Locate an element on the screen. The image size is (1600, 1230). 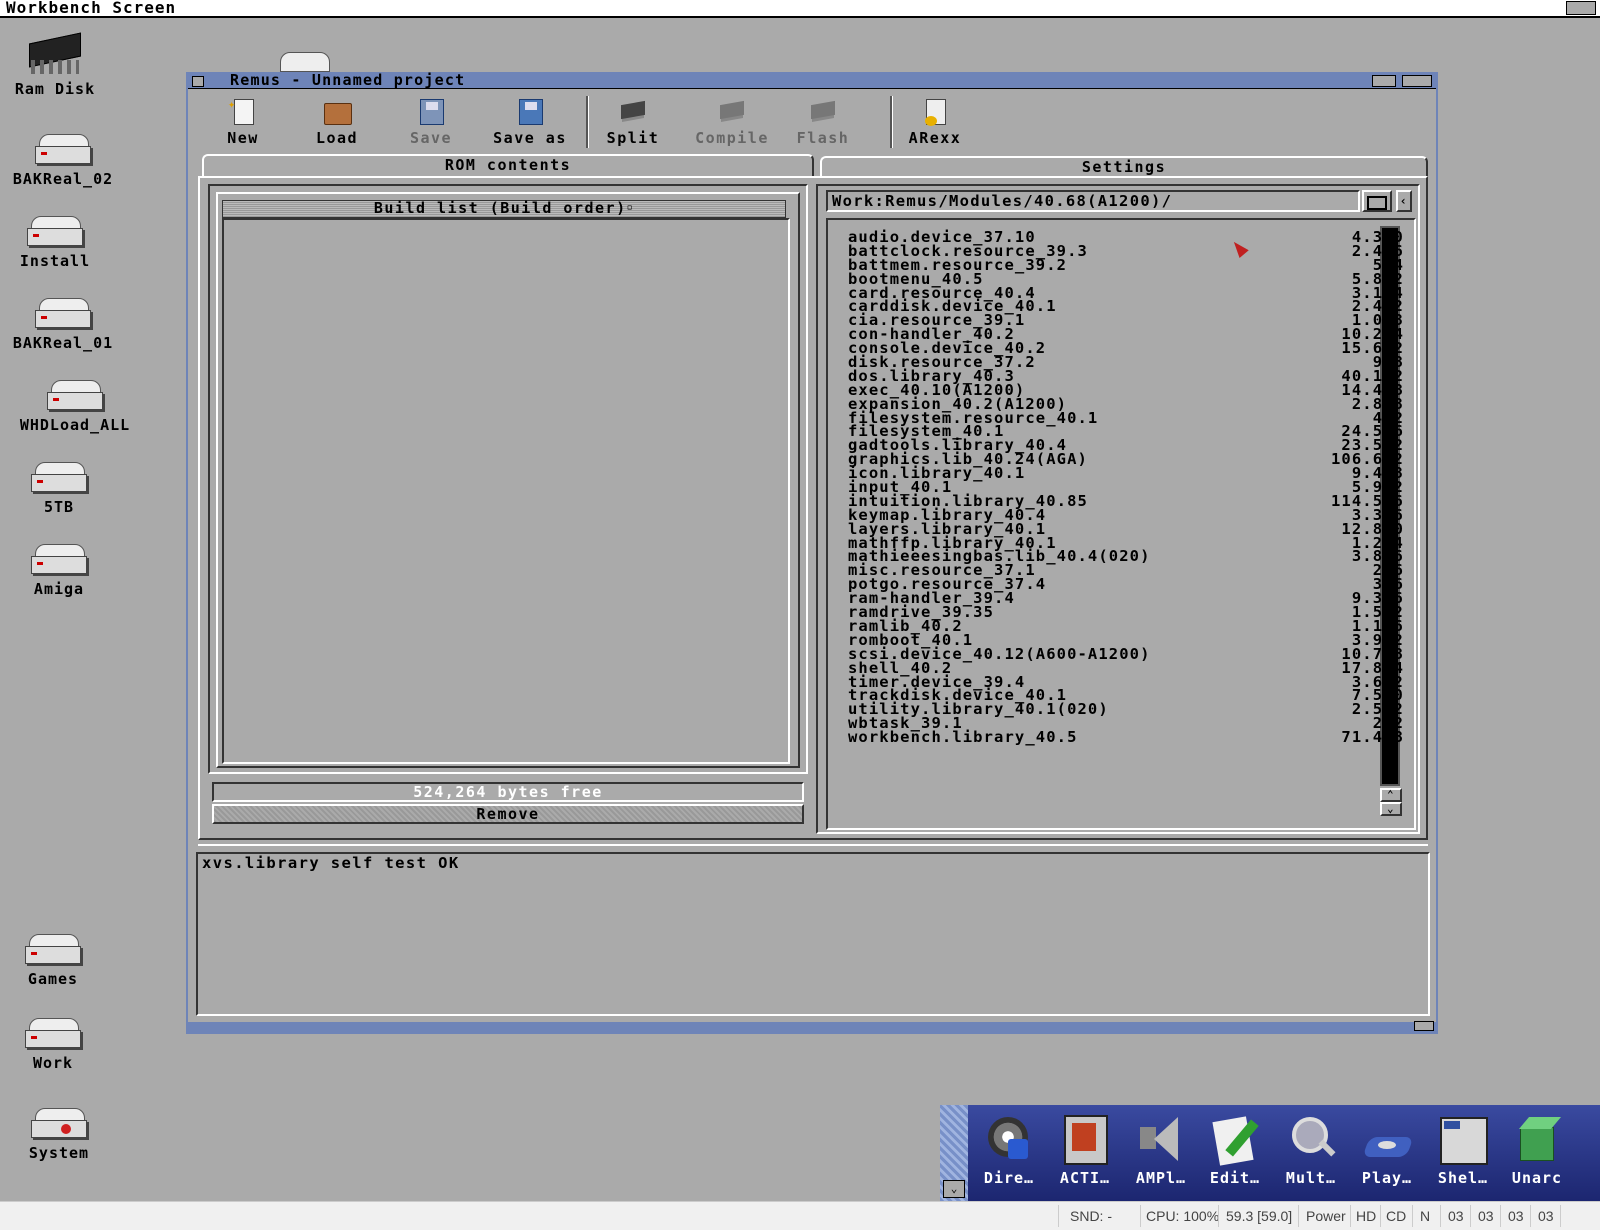
drawer-icon is located at coordinates (1377, 203).